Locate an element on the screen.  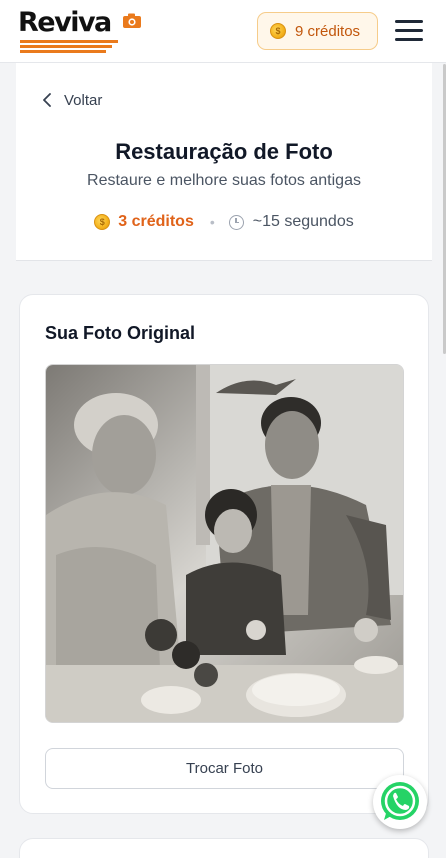
reviva-logo: Reviva is located at coordinates (81, 31).